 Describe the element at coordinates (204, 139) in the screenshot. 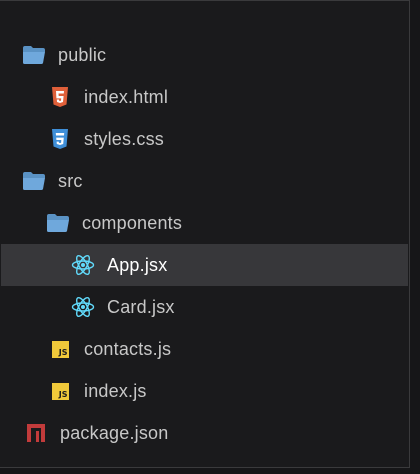

I see `tree-item-styles-css: styles.css` at that location.